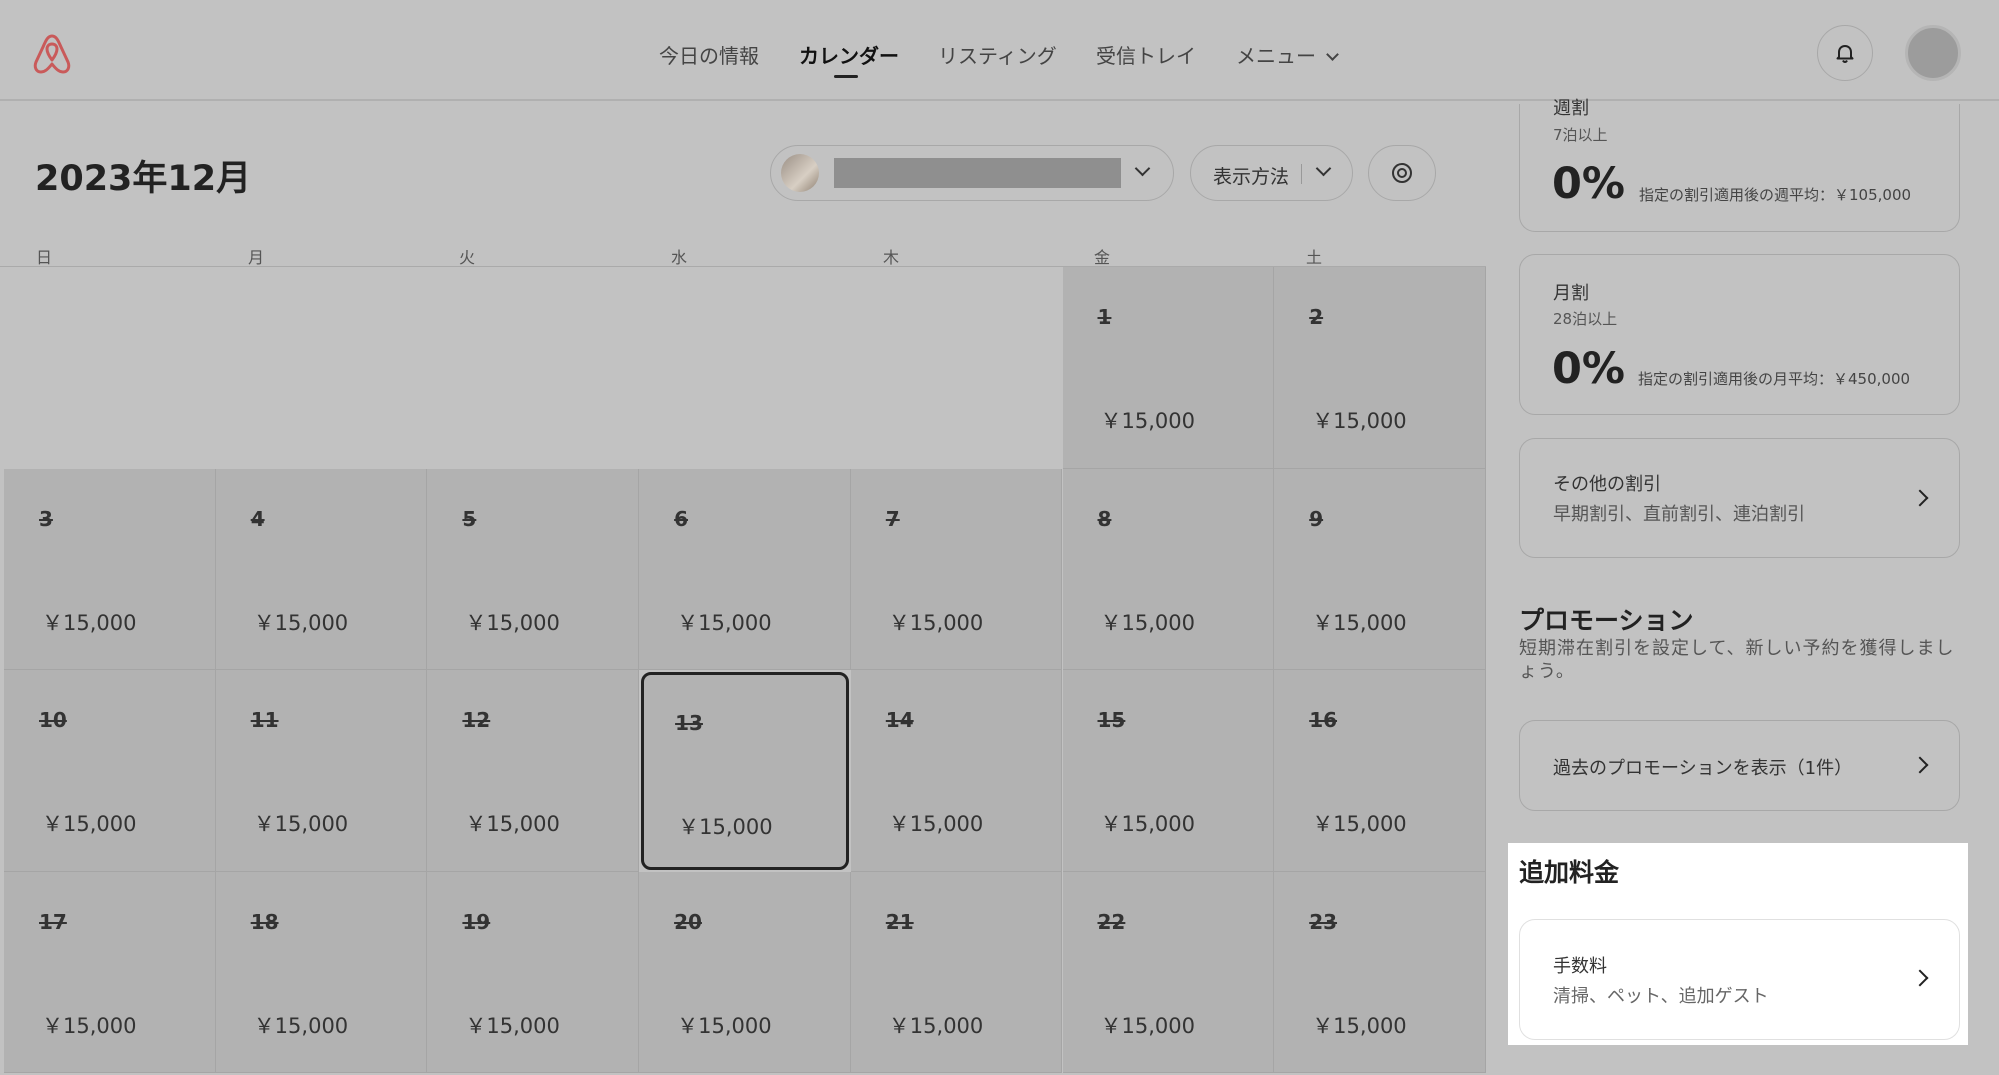 The width and height of the screenshot is (1999, 1075). Describe the element at coordinates (321, 569) in the screenshot. I see `calendar-day-cell: 4 ￥15,000` at that location.